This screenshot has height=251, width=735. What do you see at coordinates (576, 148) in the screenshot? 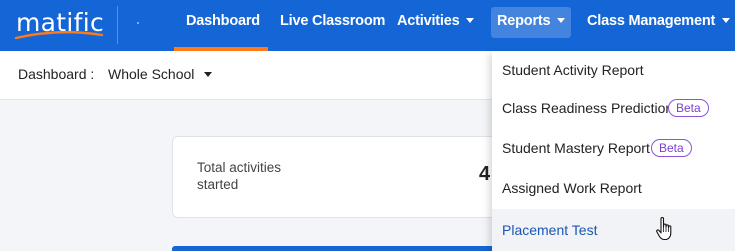
I see `menu-item-label: Student Mastery Report` at bounding box center [576, 148].